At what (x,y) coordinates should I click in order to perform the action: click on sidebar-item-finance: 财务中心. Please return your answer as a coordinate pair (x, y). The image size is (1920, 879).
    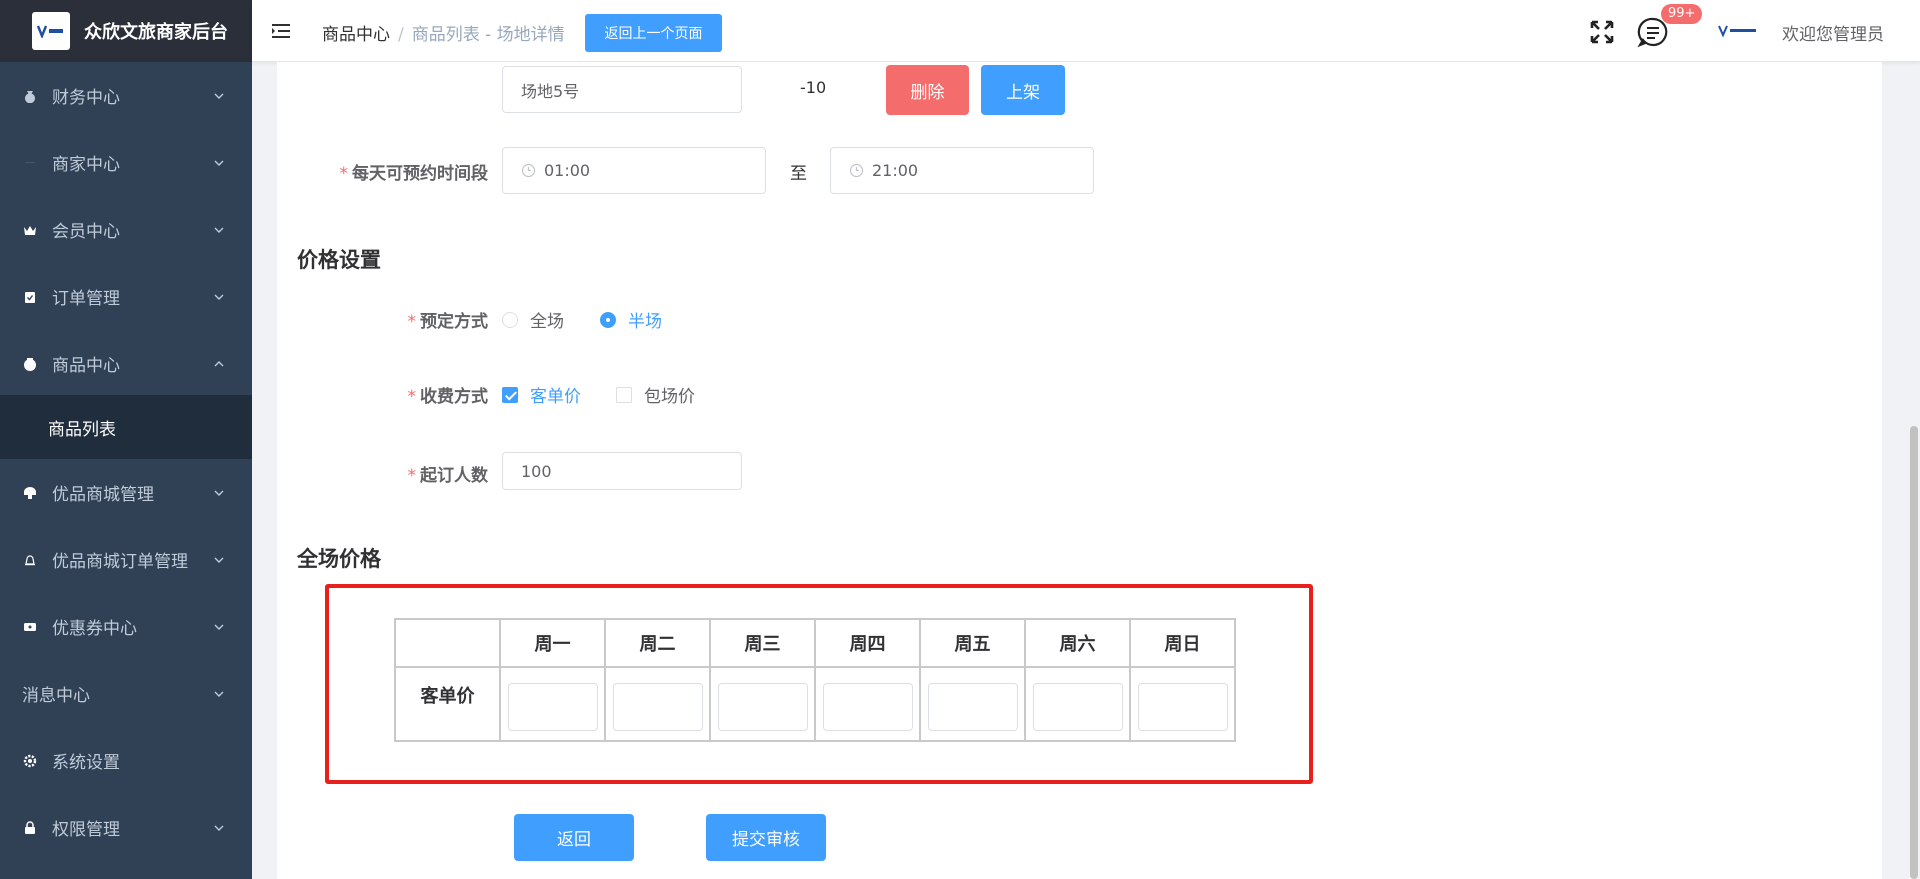
    Looking at the image, I should click on (126, 95).